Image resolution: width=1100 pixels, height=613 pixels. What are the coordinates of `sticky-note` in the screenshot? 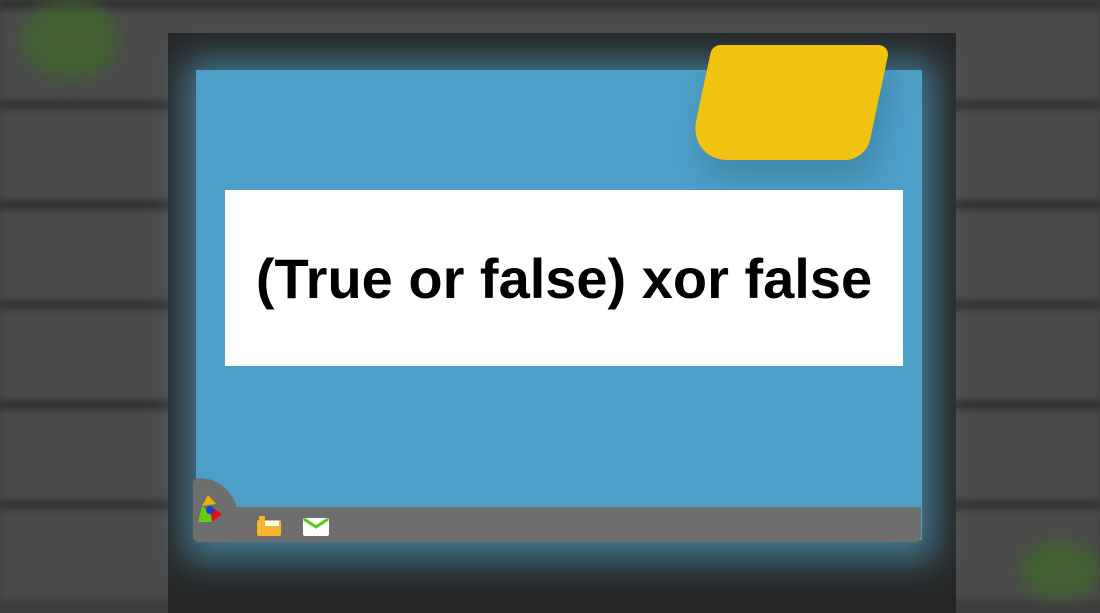 It's located at (789, 102).